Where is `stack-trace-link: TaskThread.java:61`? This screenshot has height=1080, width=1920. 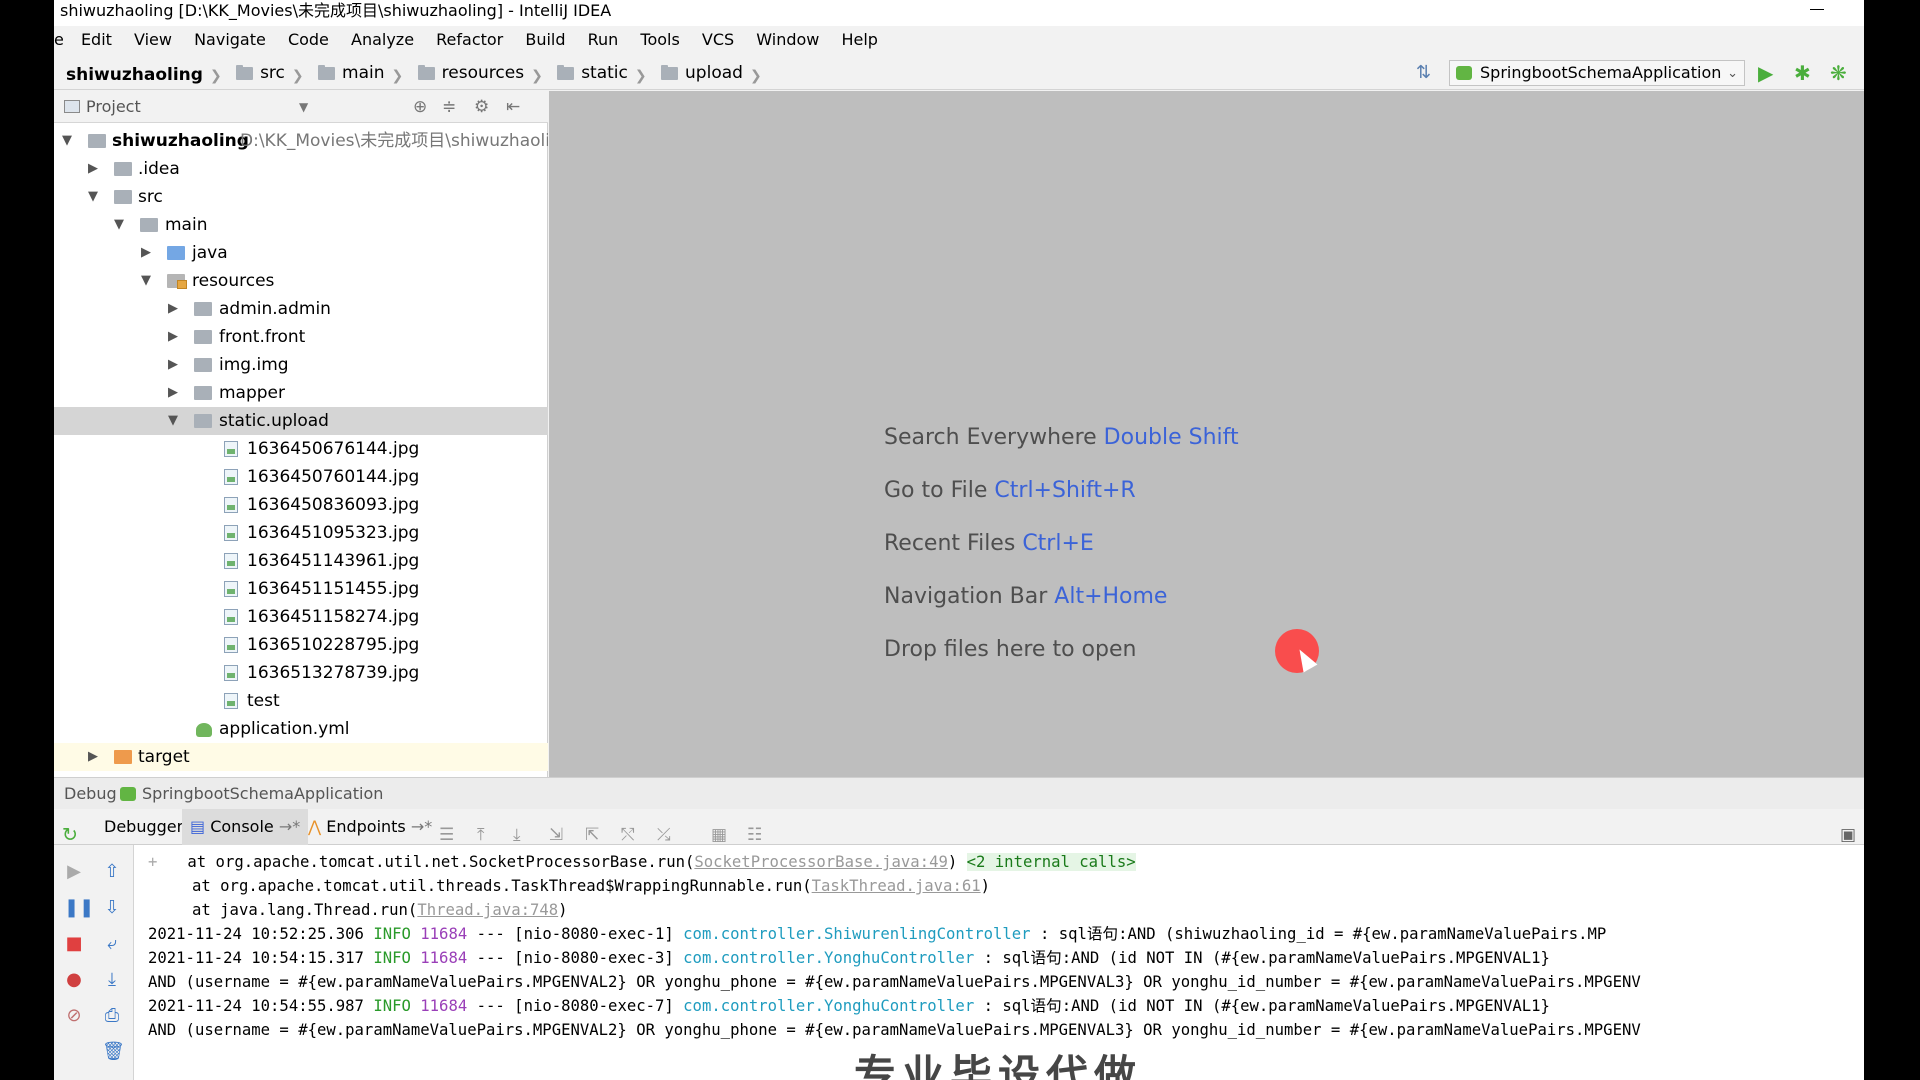
stack-trace-link: TaskThread.java:61 is located at coordinates (896, 886).